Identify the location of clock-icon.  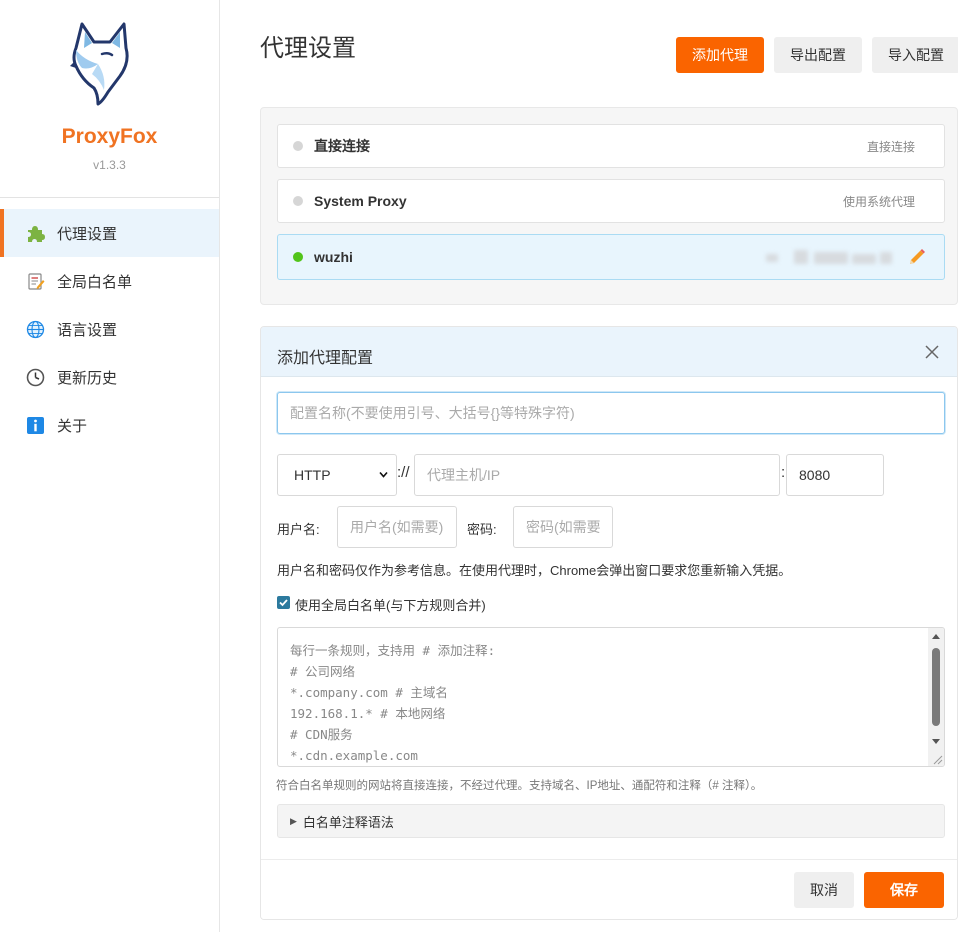
(35, 377).